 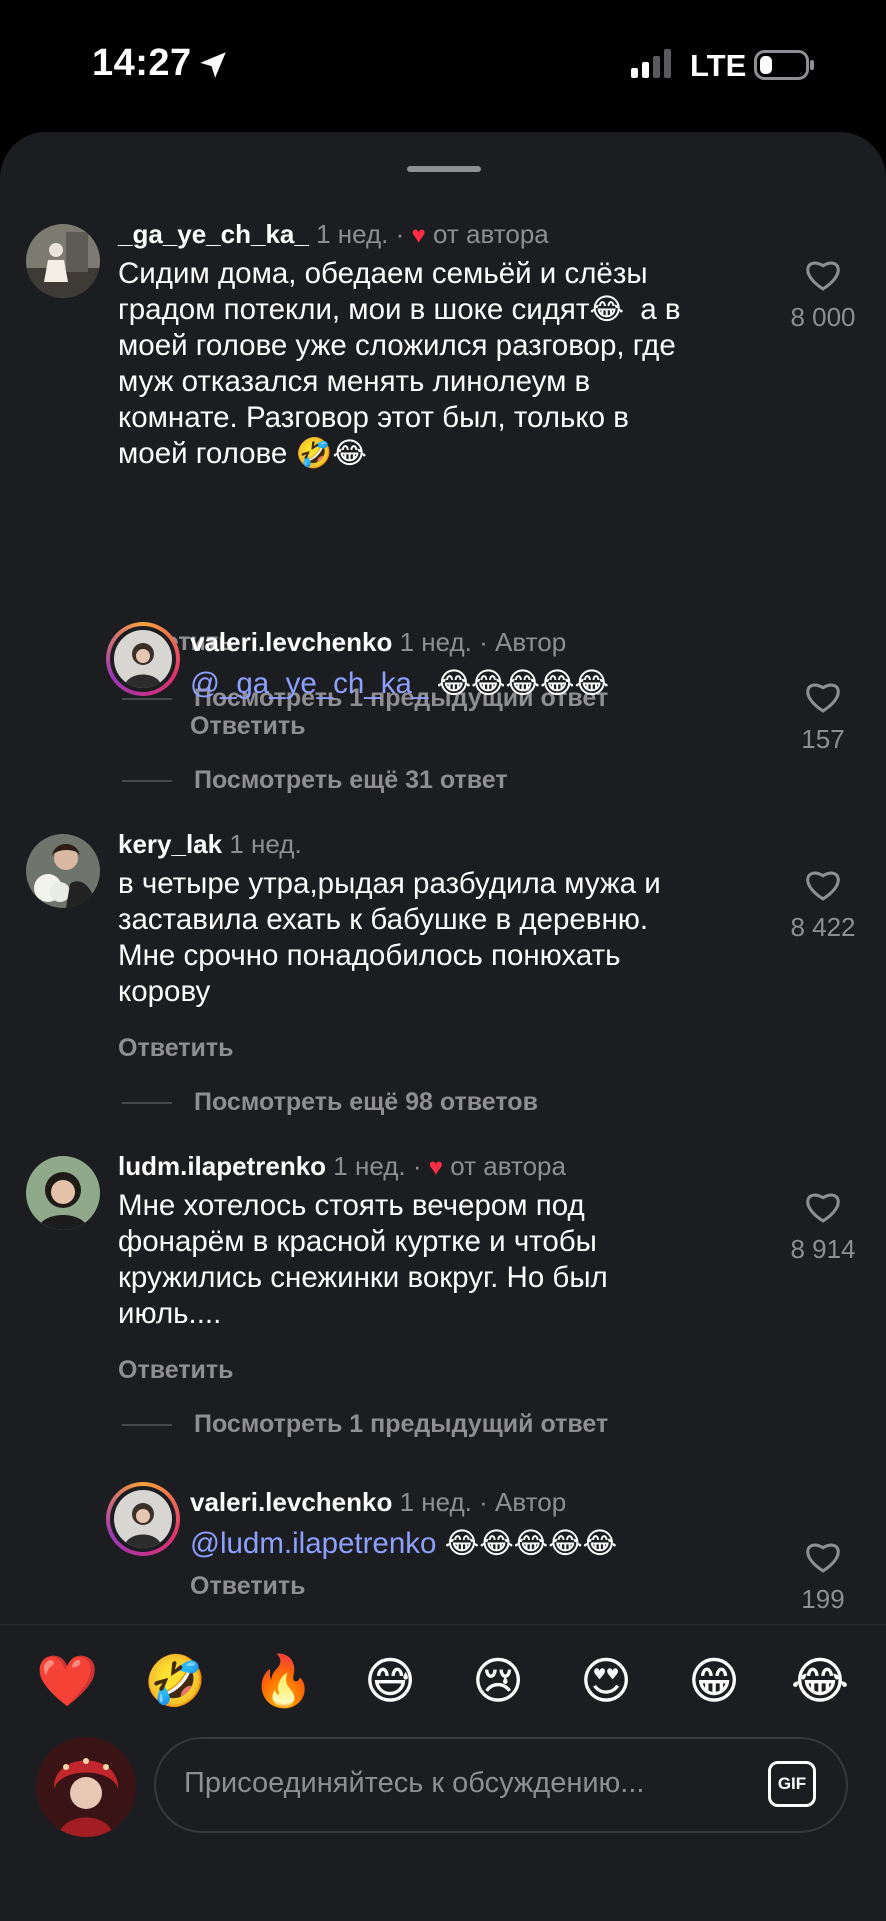 I want to click on like-count: 8 422, so click(x=823, y=927).